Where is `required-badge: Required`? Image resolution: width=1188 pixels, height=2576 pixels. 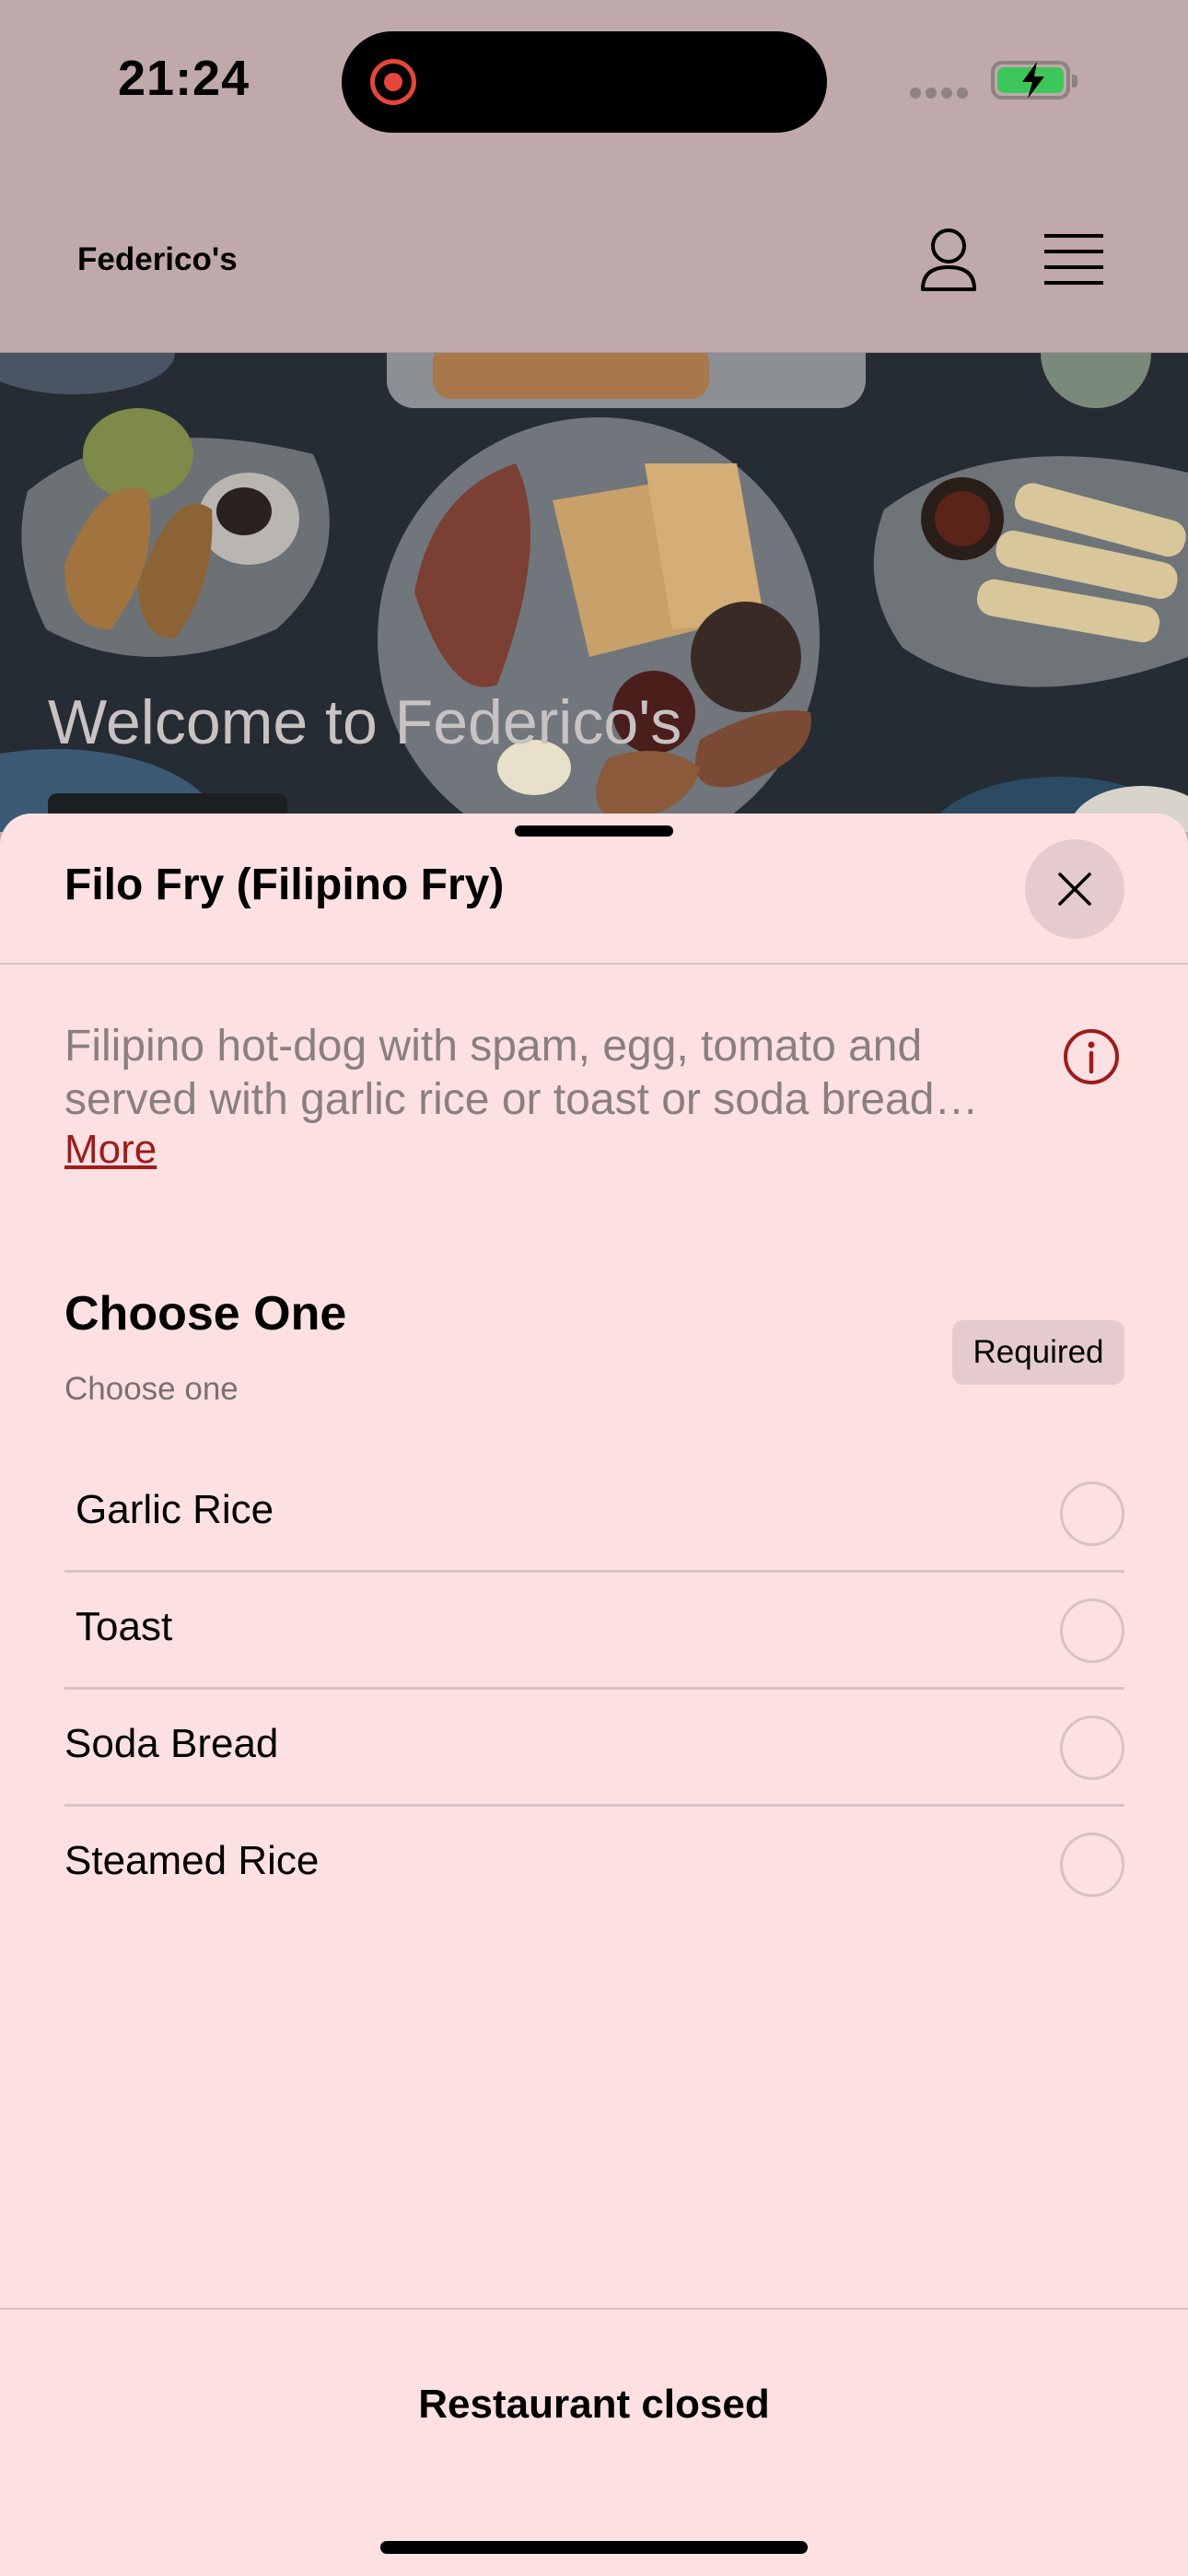 required-badge: Required is located at coordinates (1038, 1352).